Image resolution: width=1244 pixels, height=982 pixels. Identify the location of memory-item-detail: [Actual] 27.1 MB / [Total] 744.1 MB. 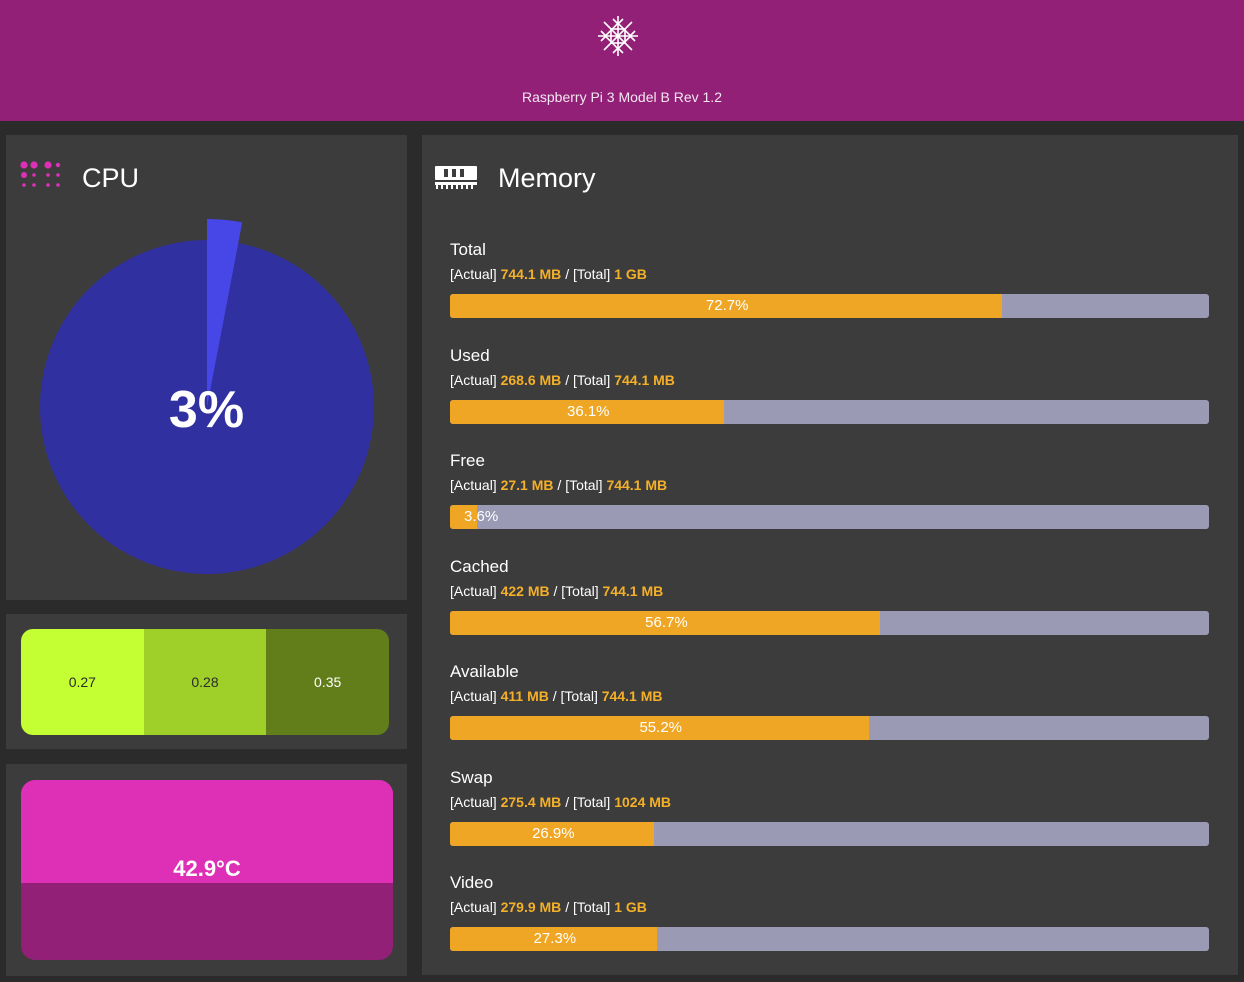
(559, 485).